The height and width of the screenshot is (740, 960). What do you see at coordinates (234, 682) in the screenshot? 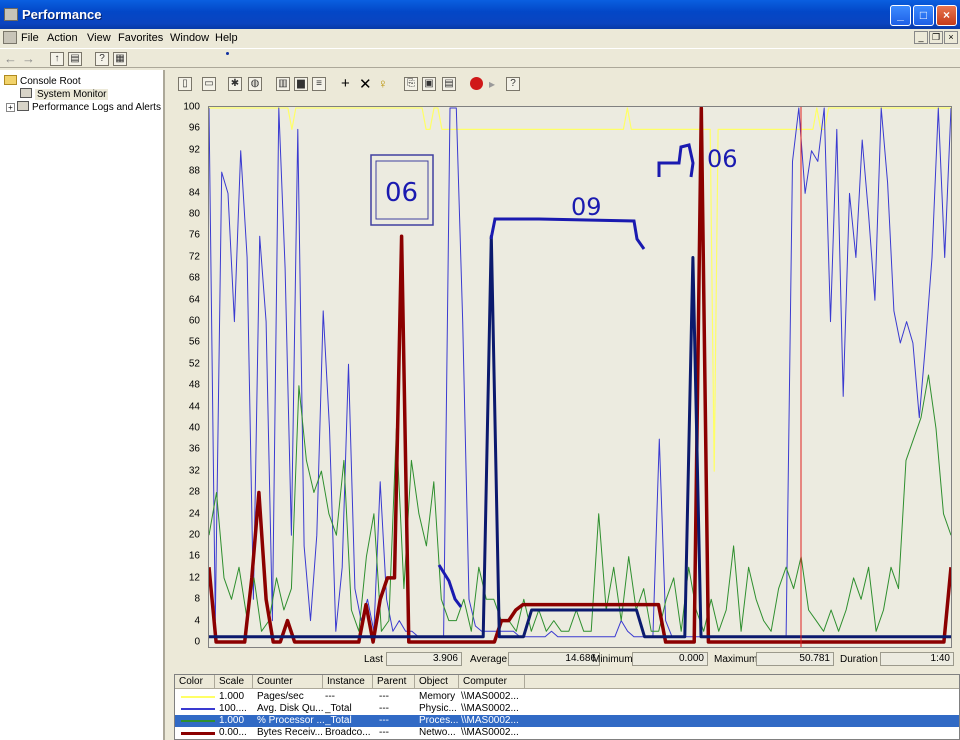
I see `header-scale: Scale` at bounding box center [234, 682].